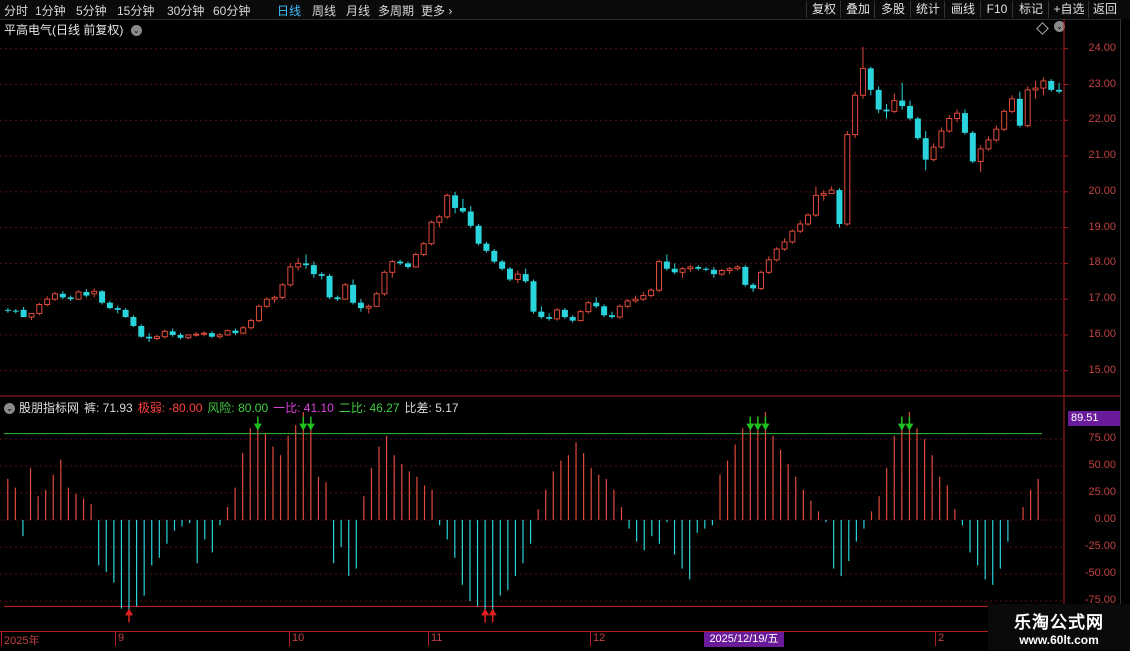 The height and width of the screenshot is (651, 1130). Describe the element at coordinates (49, 408) in the screenshot. I see `indicator-name: 股朋指标网` at that location.